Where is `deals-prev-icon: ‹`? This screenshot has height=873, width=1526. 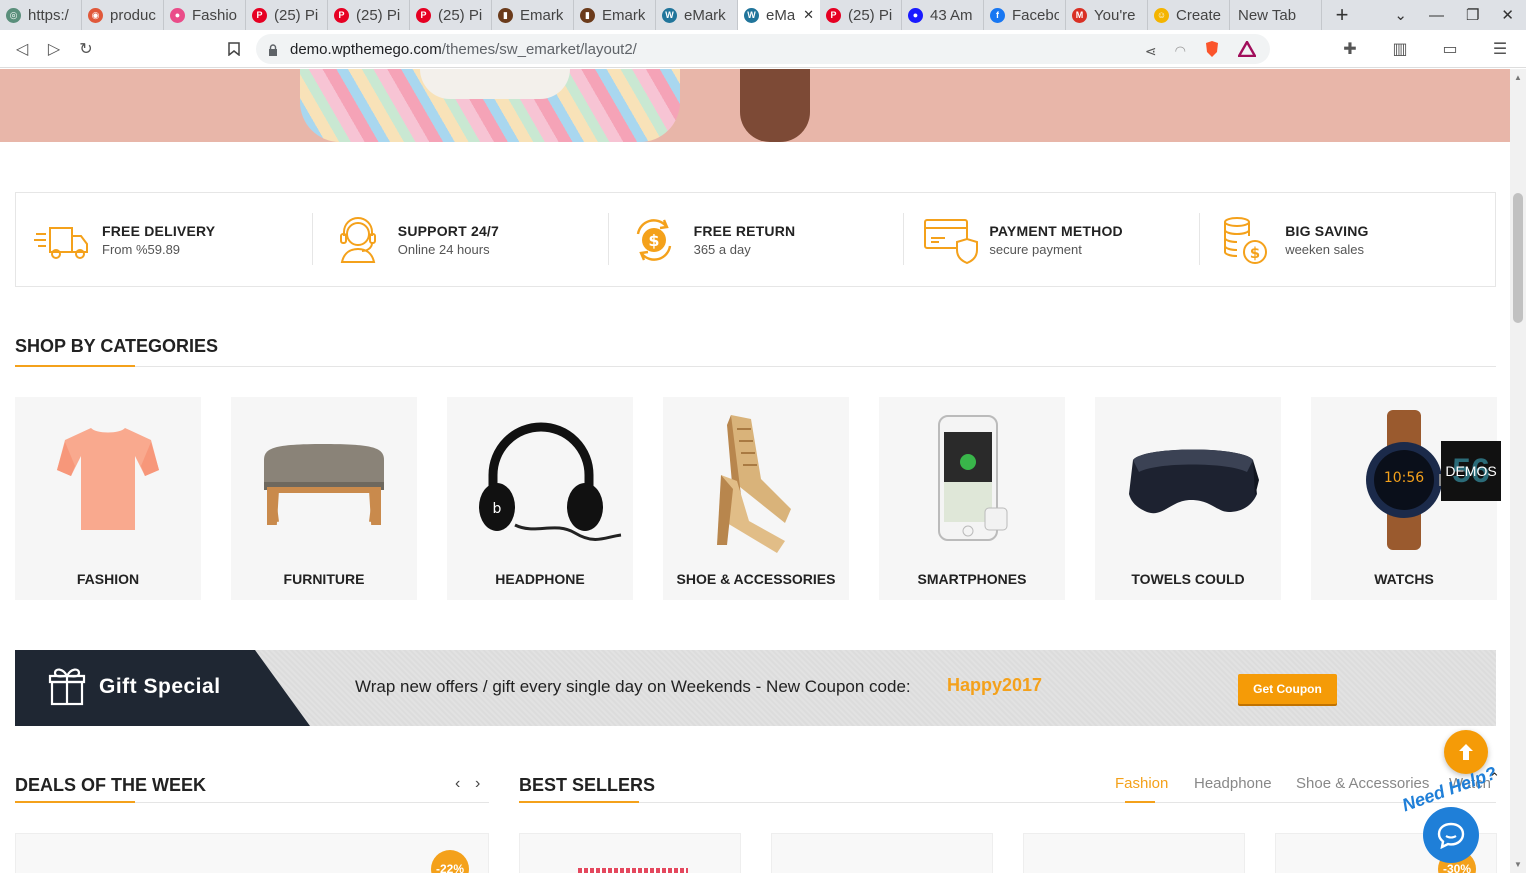 deals-prev-icon: ‹ is located at coordinates (457, 784).